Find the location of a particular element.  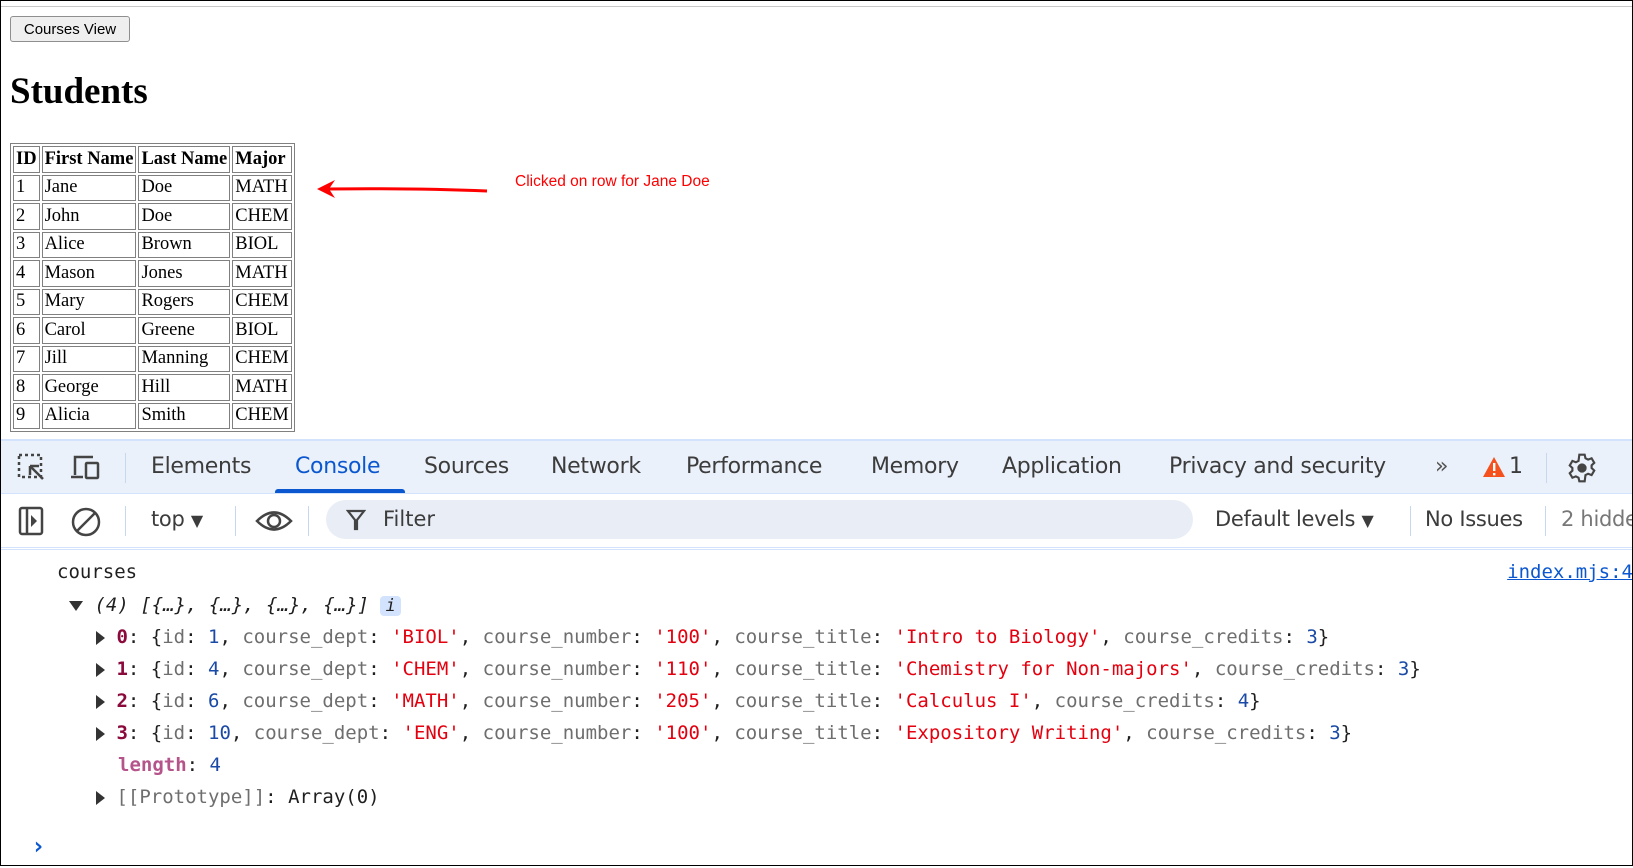

table-cell: 5 is located at coordinates (26, 301).